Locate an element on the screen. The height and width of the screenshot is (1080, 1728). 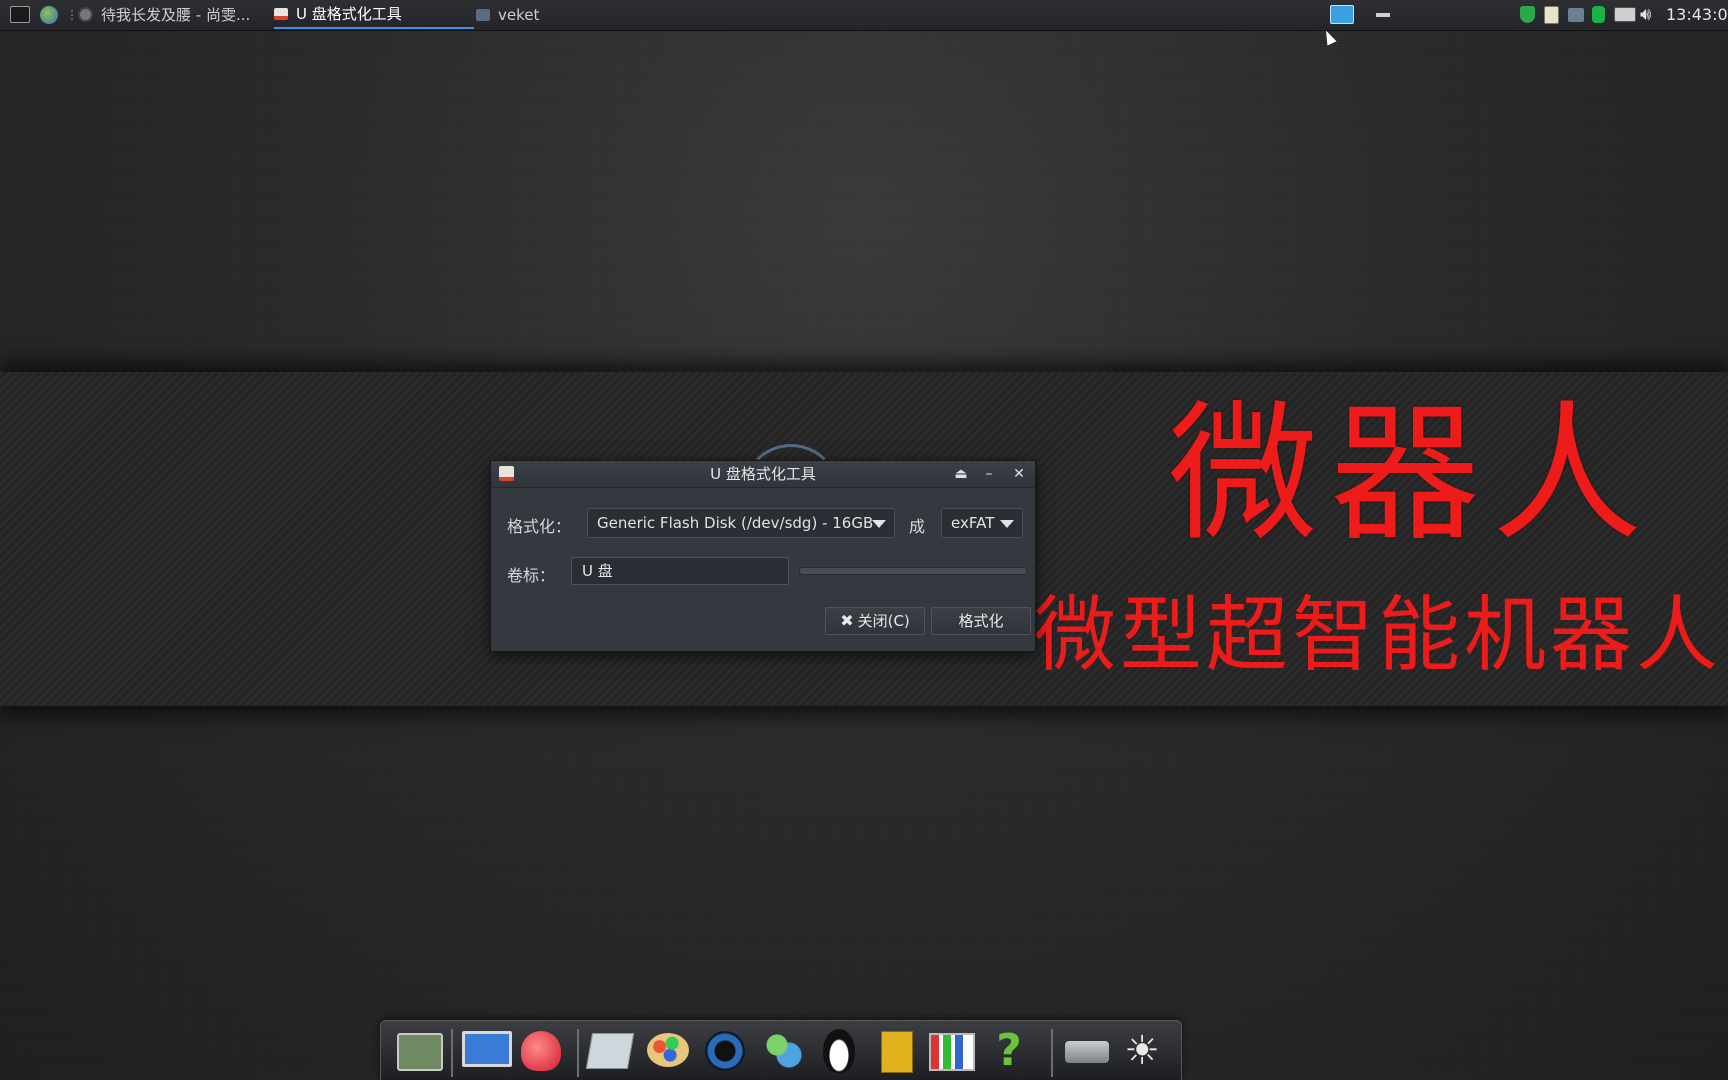
banner-subtitle: 微型超智能机器人 is located at coordinates (1378, 635).